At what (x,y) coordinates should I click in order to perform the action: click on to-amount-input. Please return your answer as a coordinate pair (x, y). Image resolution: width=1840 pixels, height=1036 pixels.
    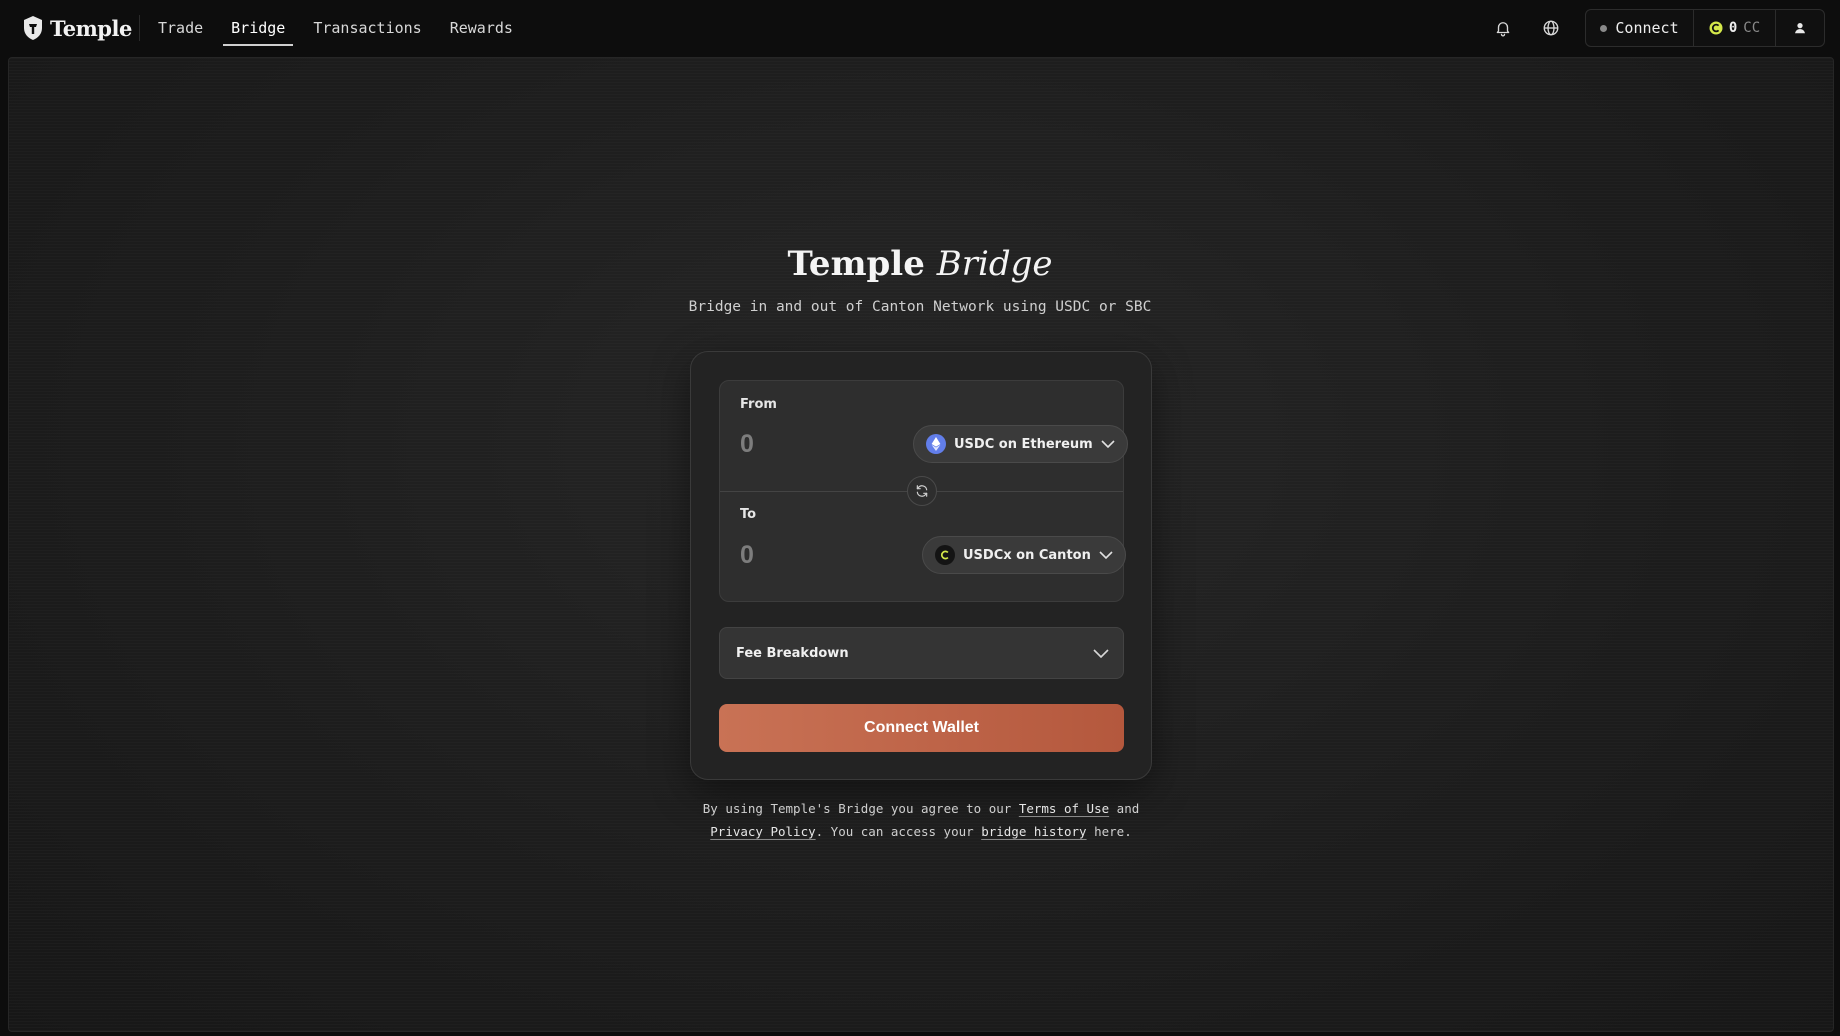
    Looking at the image, I should click on (815, 555).